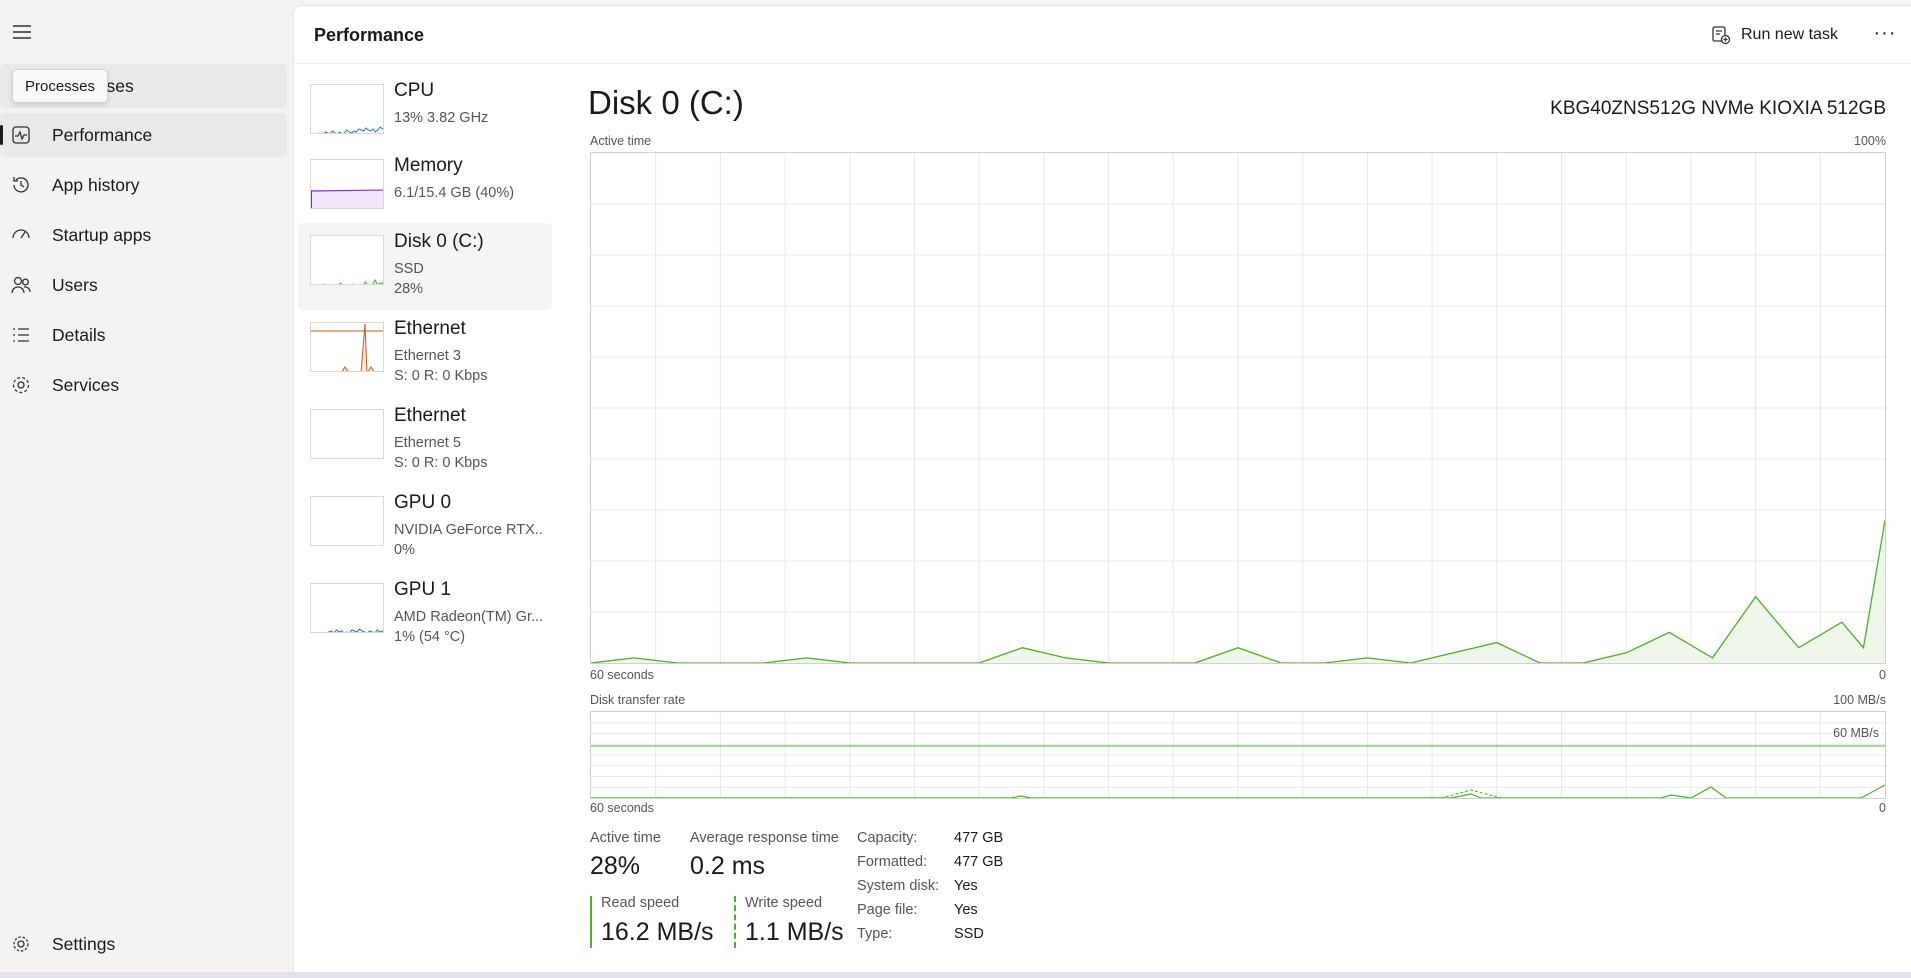  Describe the element at coordinates (439, 241) in the screenshot. I see `device-name: Disk 0 (C:)` at that location.